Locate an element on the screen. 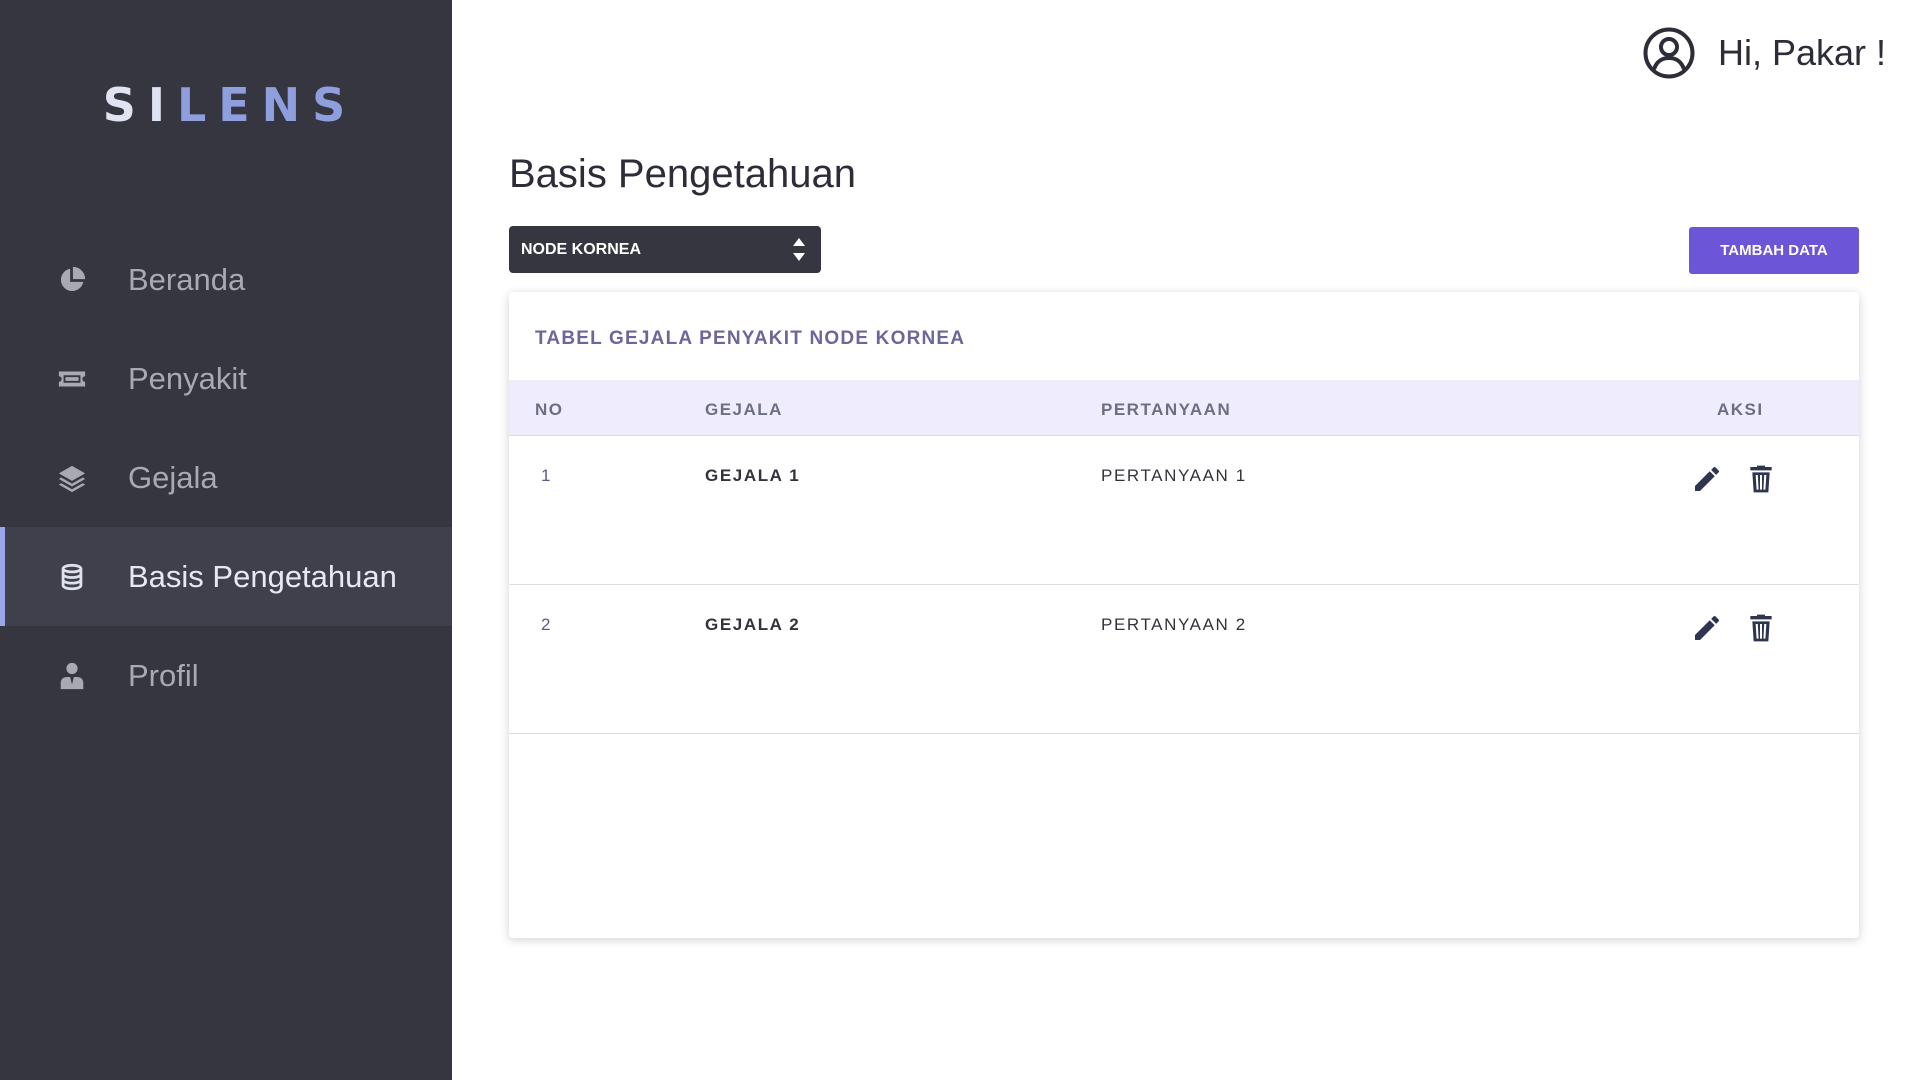 The width and height of the screenshot is (1920, 1080). sidebar-item-label: Penyakit is located at coordinates (187, 378).